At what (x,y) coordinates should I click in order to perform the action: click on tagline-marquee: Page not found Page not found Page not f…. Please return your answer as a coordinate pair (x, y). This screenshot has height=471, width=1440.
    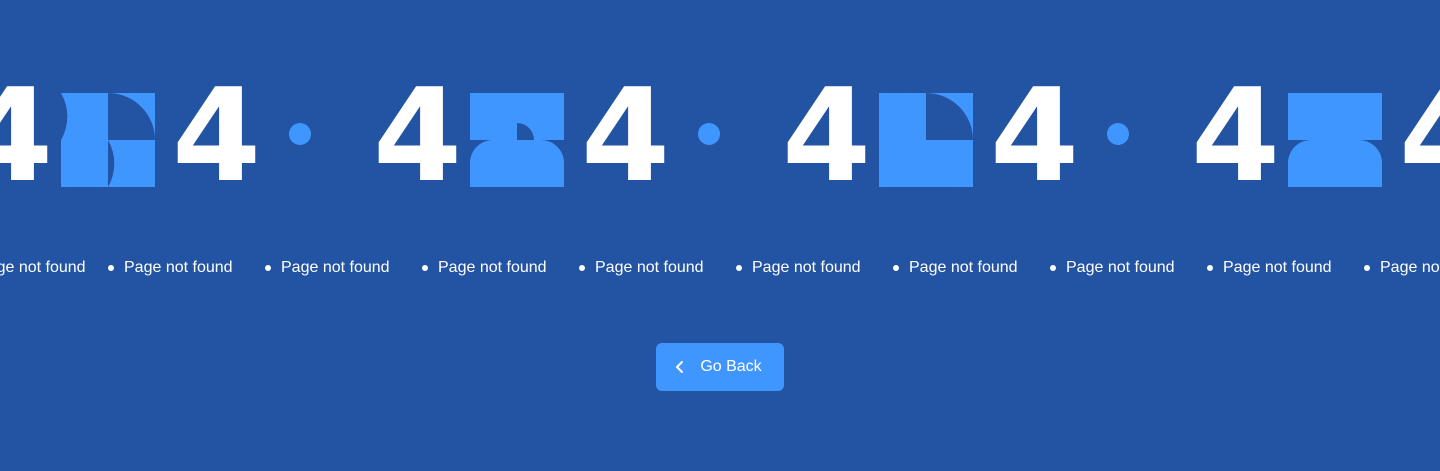
    Looking at the image, I should click on (720, 268).